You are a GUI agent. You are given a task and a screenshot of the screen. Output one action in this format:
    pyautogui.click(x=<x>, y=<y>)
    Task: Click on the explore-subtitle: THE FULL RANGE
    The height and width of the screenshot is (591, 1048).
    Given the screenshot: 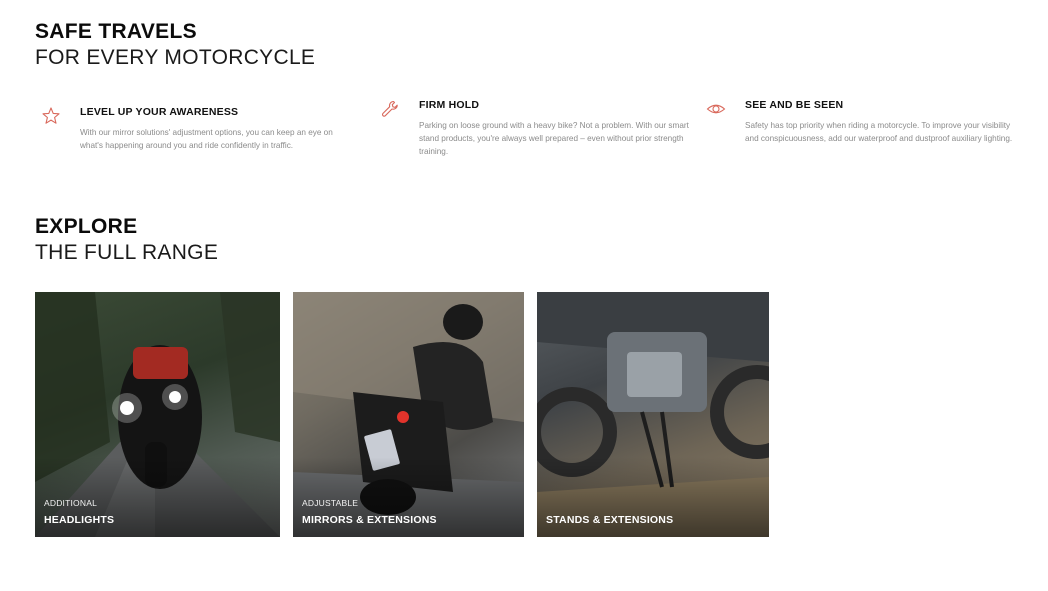 What is the action you would take?
    pyautogui.click(x=127, y=252)
    